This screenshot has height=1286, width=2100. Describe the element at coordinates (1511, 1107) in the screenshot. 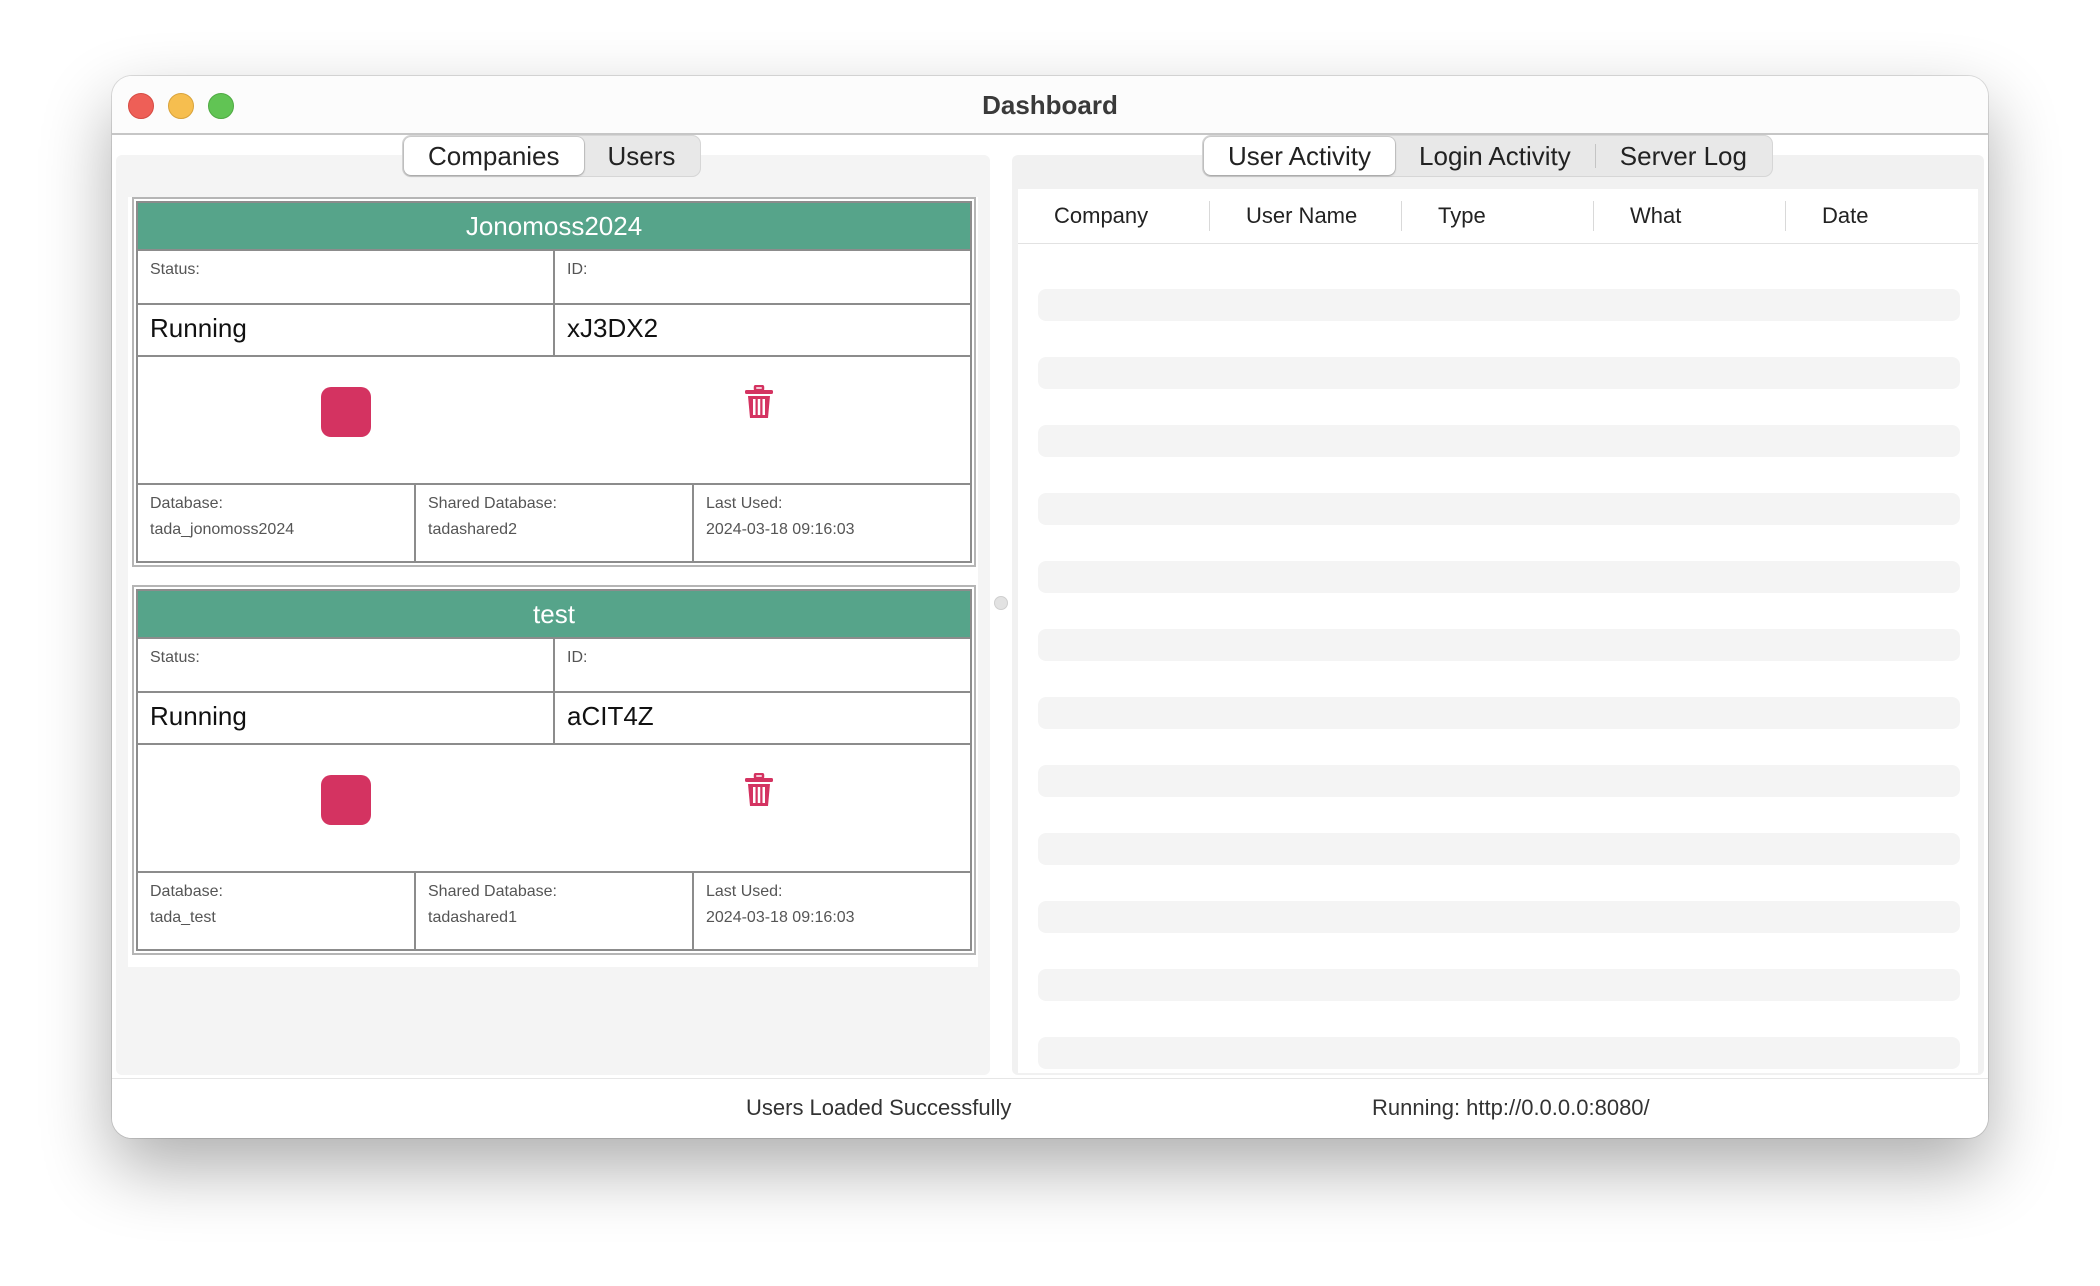

I see `server-status: Running: http://0.0.0.0:8080/` at that location.